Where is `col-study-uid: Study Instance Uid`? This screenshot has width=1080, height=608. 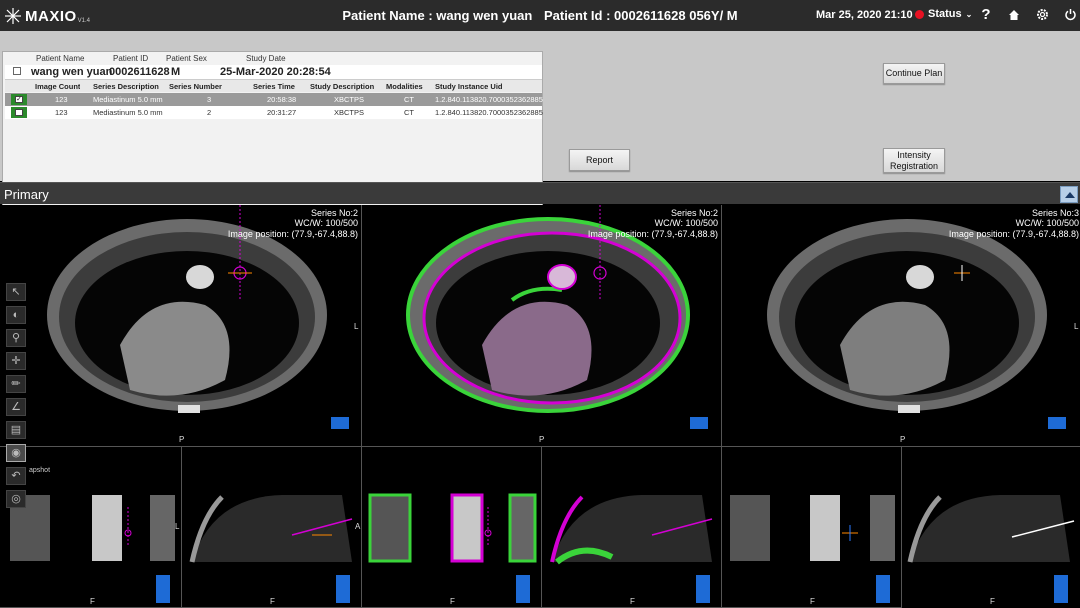
col-study-uid: Study Instance Uid is located at coordinates (469, 86).